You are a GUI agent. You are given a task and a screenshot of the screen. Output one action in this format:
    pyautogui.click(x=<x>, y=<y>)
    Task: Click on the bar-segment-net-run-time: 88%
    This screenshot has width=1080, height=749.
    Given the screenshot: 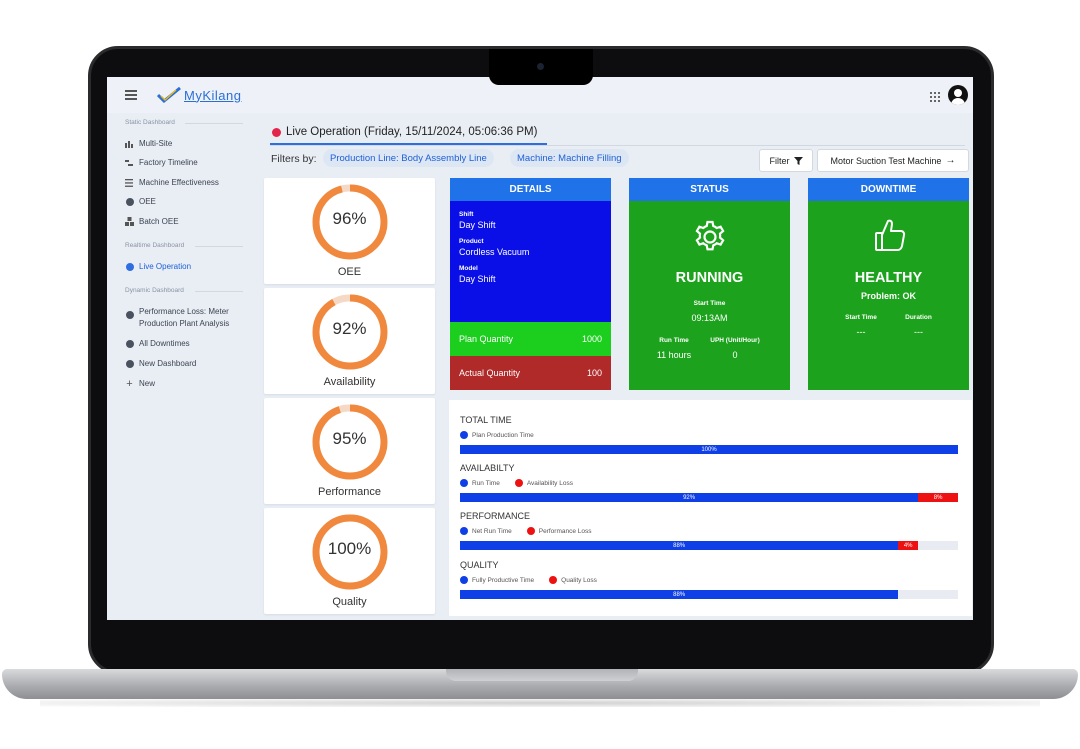 What is the action you would take?
    pyautogui.click(x=679, y=545)
    